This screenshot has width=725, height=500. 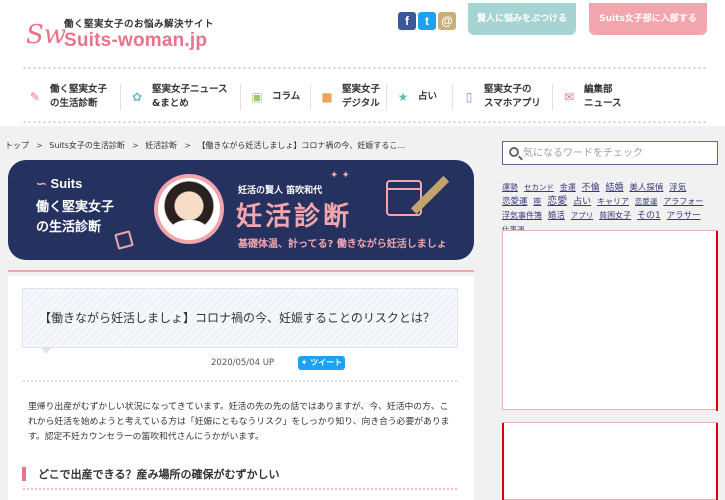 What do you see at coordinates (569, 97) in the screenshot?
I see `chat-icon: ✉` at bounding box center [569, 97].